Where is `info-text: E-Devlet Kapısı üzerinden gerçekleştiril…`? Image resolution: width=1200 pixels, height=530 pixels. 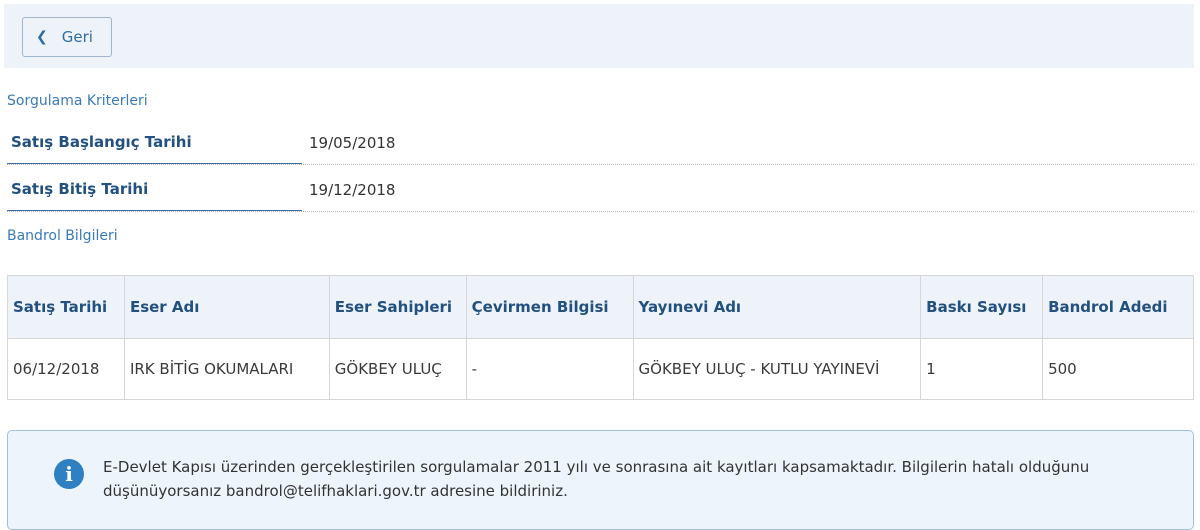
info-text: E-Devlet Kapısı üzerinden gerçekleştiril… is located at coordinates (596, 479).